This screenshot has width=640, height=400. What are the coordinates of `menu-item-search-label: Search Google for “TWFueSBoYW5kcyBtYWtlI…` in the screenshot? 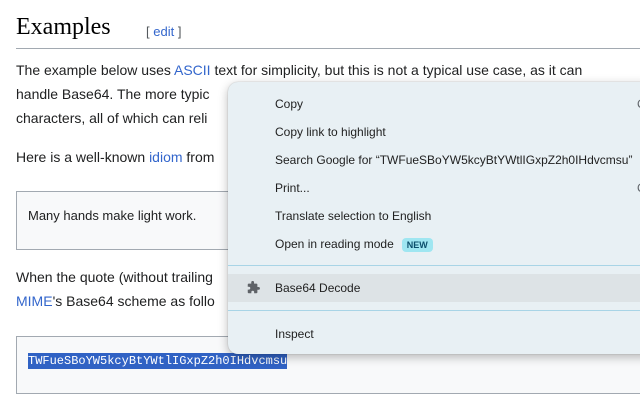 It's located at (453, 160).